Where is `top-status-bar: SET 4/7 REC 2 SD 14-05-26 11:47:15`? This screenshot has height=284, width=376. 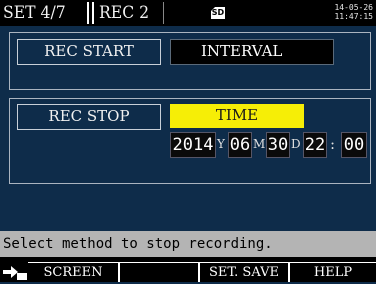 top-status-bar: SET 4/7 REC 2 SD 14-05-26 11:47:15 is located at coordinates (188, 13).